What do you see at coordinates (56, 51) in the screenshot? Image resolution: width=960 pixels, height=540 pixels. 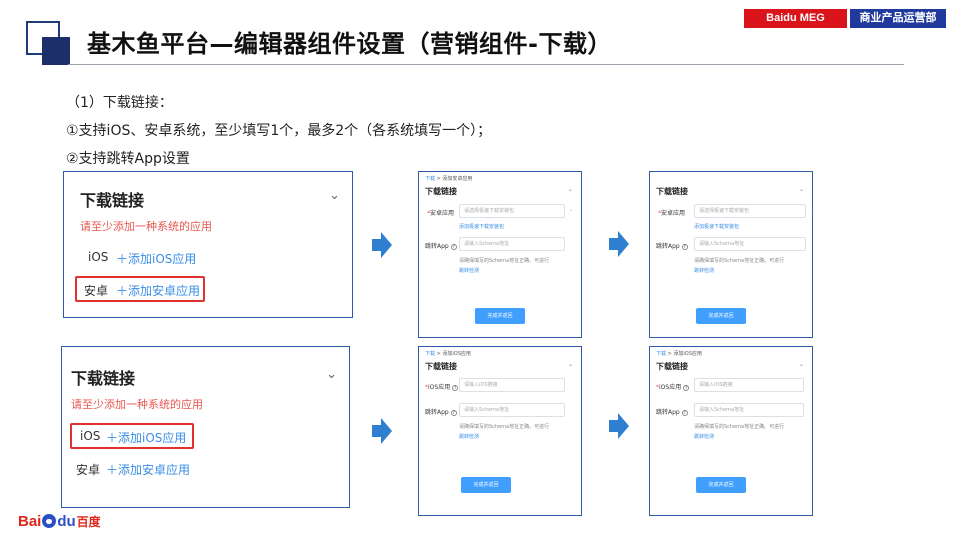 I see `title-deco-square-filled` at bounding box center [56, 51].